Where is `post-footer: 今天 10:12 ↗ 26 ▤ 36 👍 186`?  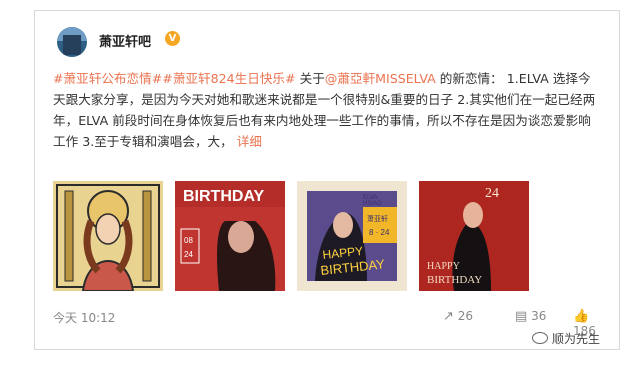
post-footer: 今天 10:12 ↗ 26 ▤ 36 👍 186 is located at coordinates (333, 323).